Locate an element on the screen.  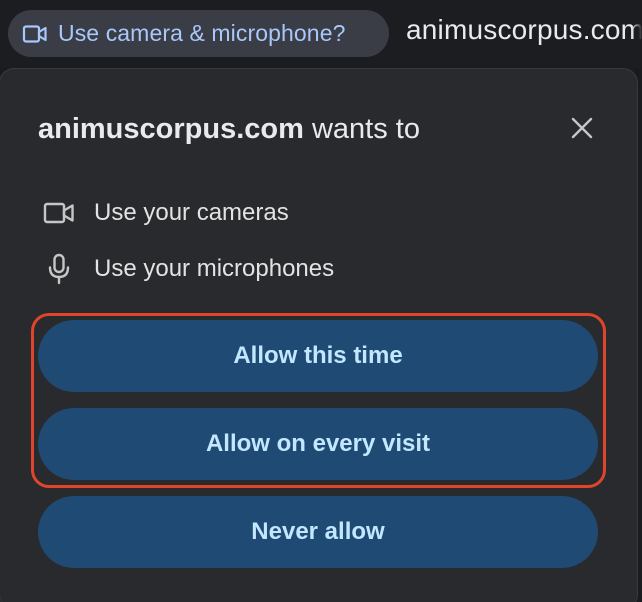
permission-item-microphone: Use your microphones is located at coordinates (188, 269).